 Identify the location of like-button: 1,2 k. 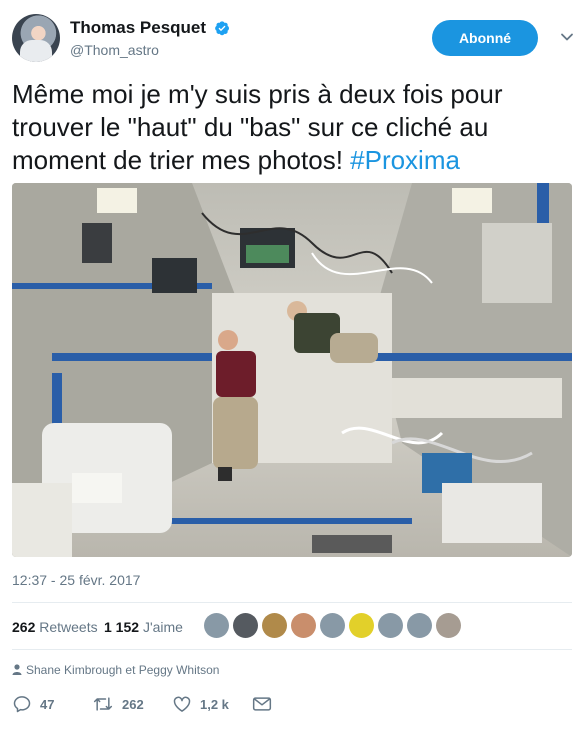
(200, 704).